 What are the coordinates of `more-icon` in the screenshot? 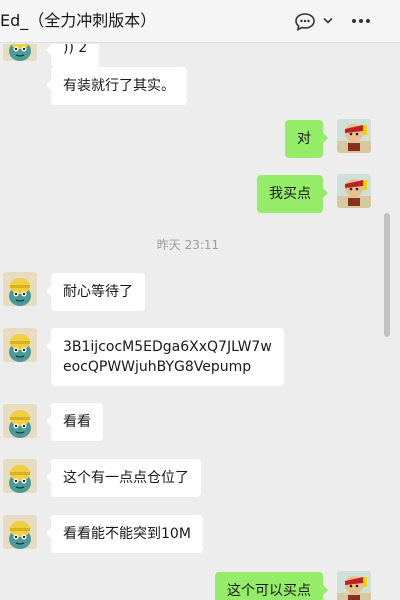 It's located at (361, 21).